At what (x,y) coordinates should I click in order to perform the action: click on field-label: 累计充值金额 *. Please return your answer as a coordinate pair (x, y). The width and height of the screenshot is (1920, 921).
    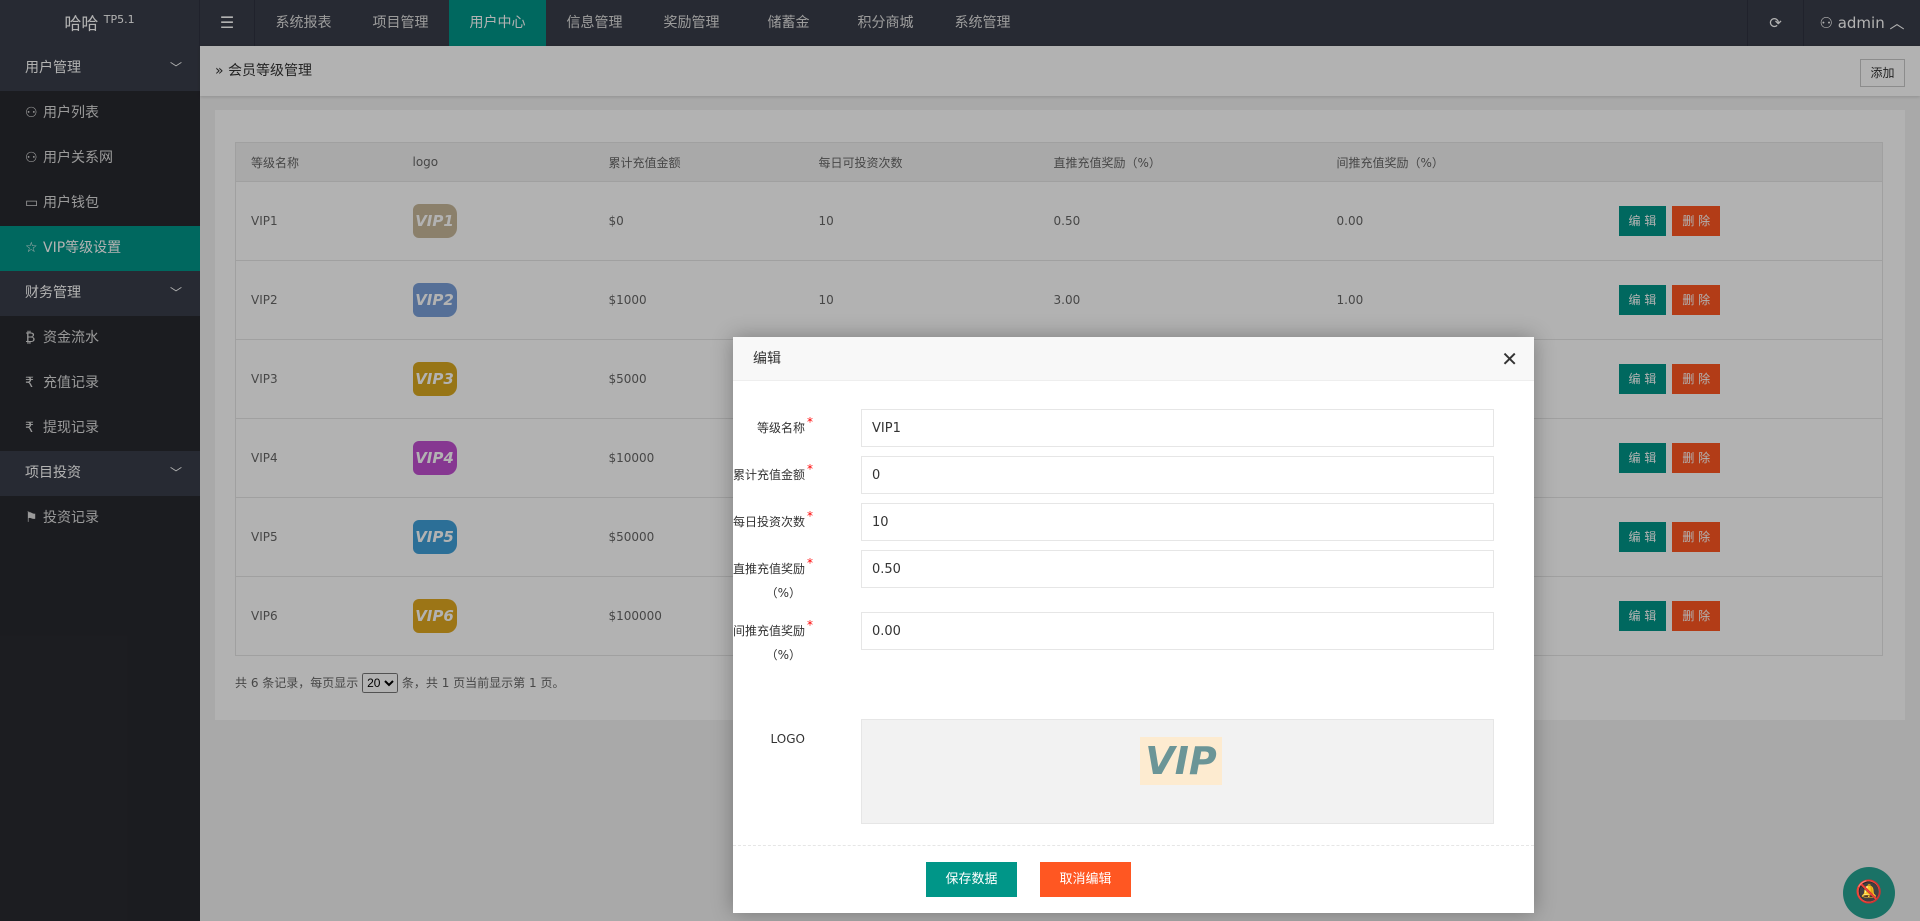
    Looking at the image, I should click on (772, 472).